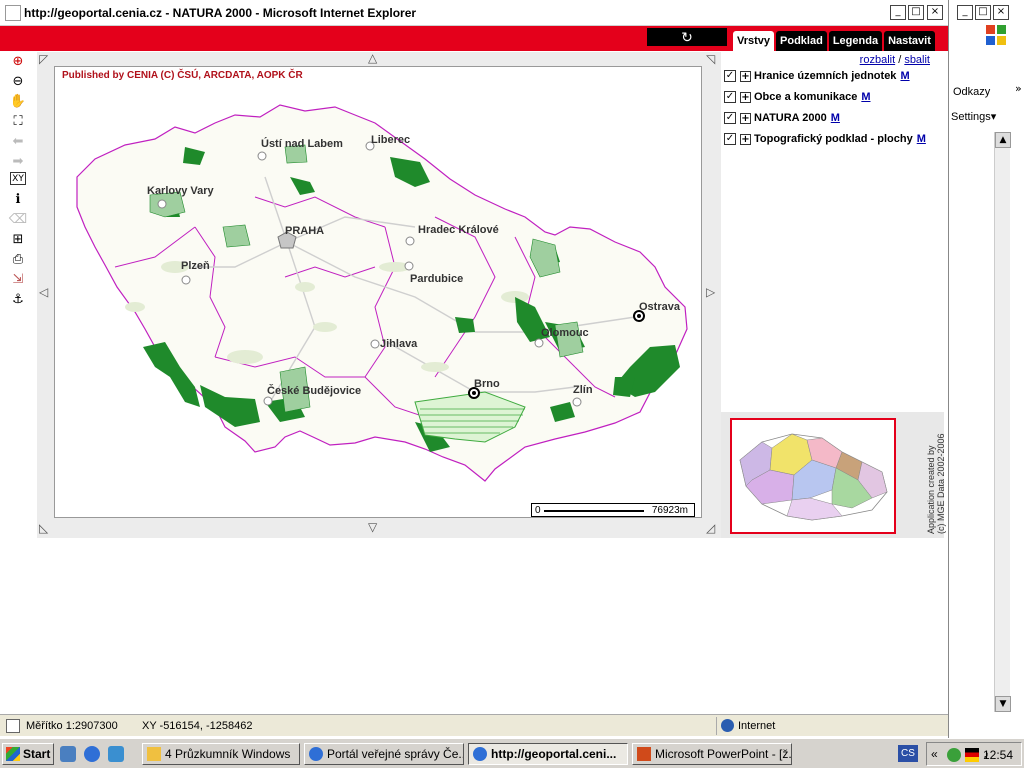 The image size is (1024, 768). I want to click on tab-podklad: Podklad, so click(801, 41).